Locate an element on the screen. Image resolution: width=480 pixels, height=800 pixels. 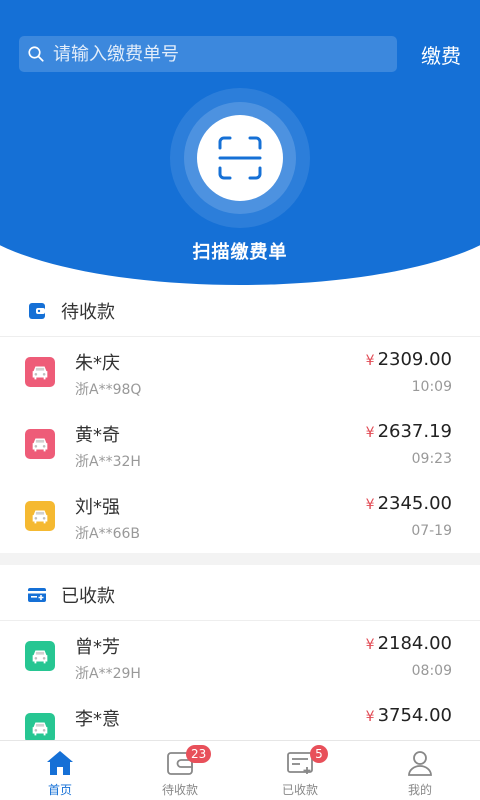
tab-pending: 23 待收款 is located at coordinates (180, 770).